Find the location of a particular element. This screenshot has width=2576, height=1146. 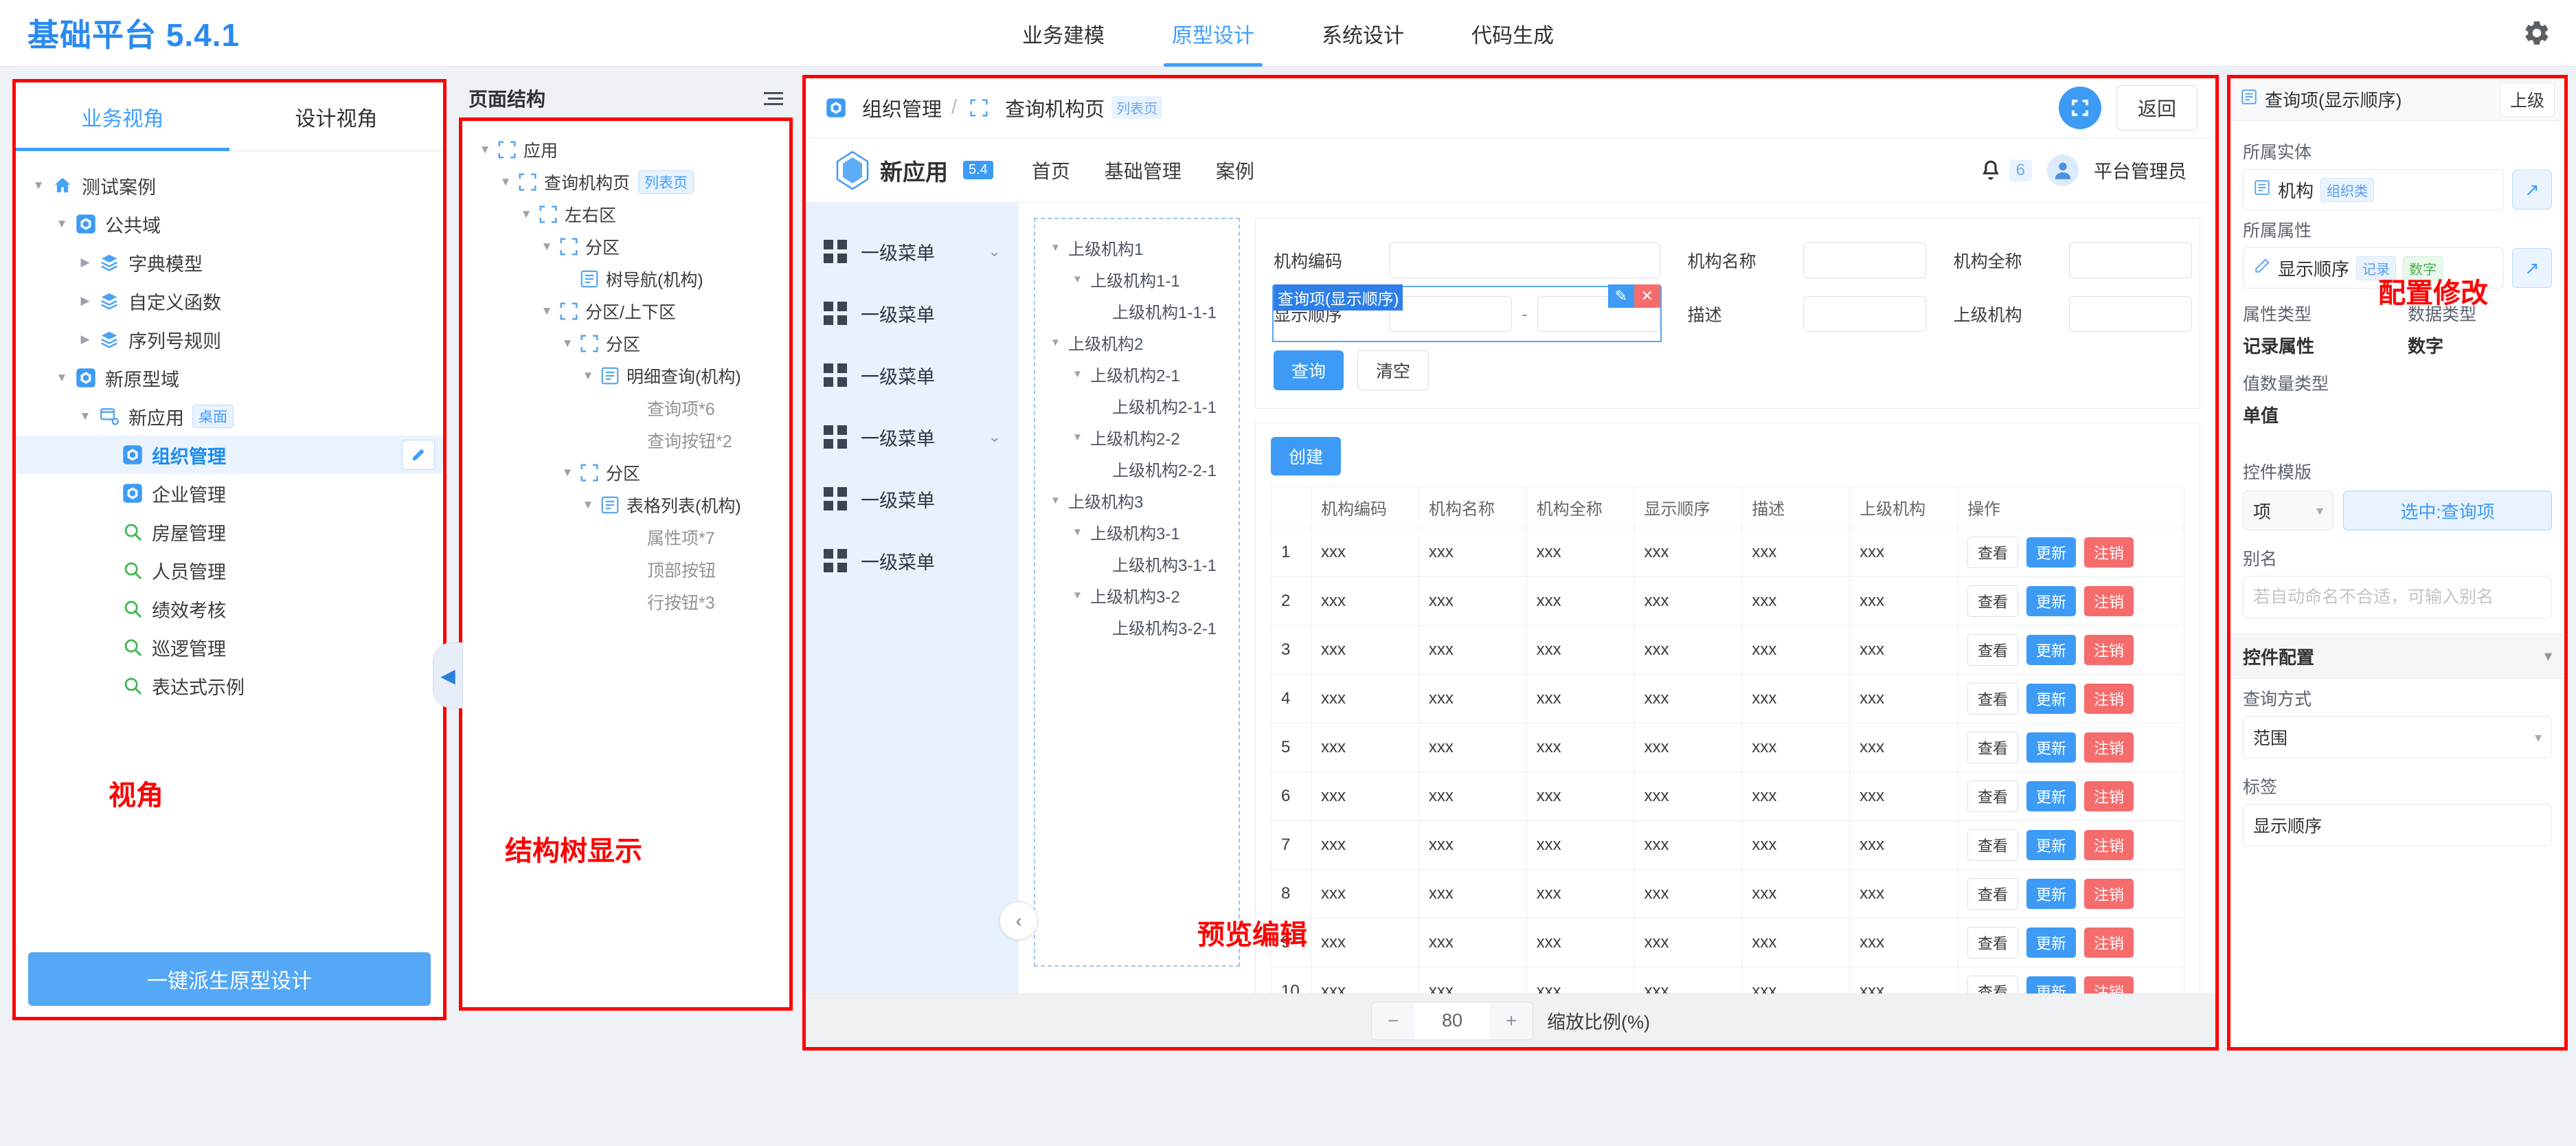

mock-menu-case: 案例 is located at coordinates (1235, 170).